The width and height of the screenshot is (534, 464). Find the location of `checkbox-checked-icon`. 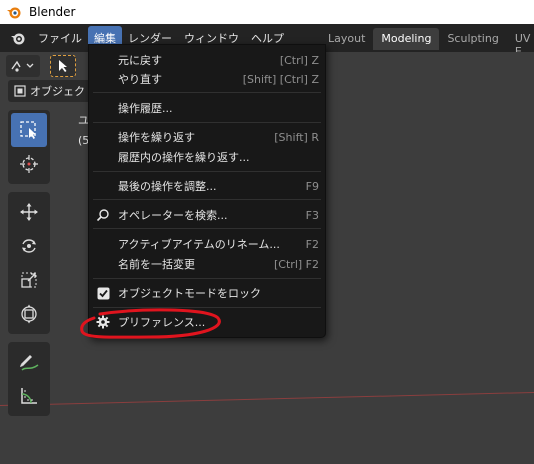

checkbox-checked-icon is located at coordinates (103, 293).